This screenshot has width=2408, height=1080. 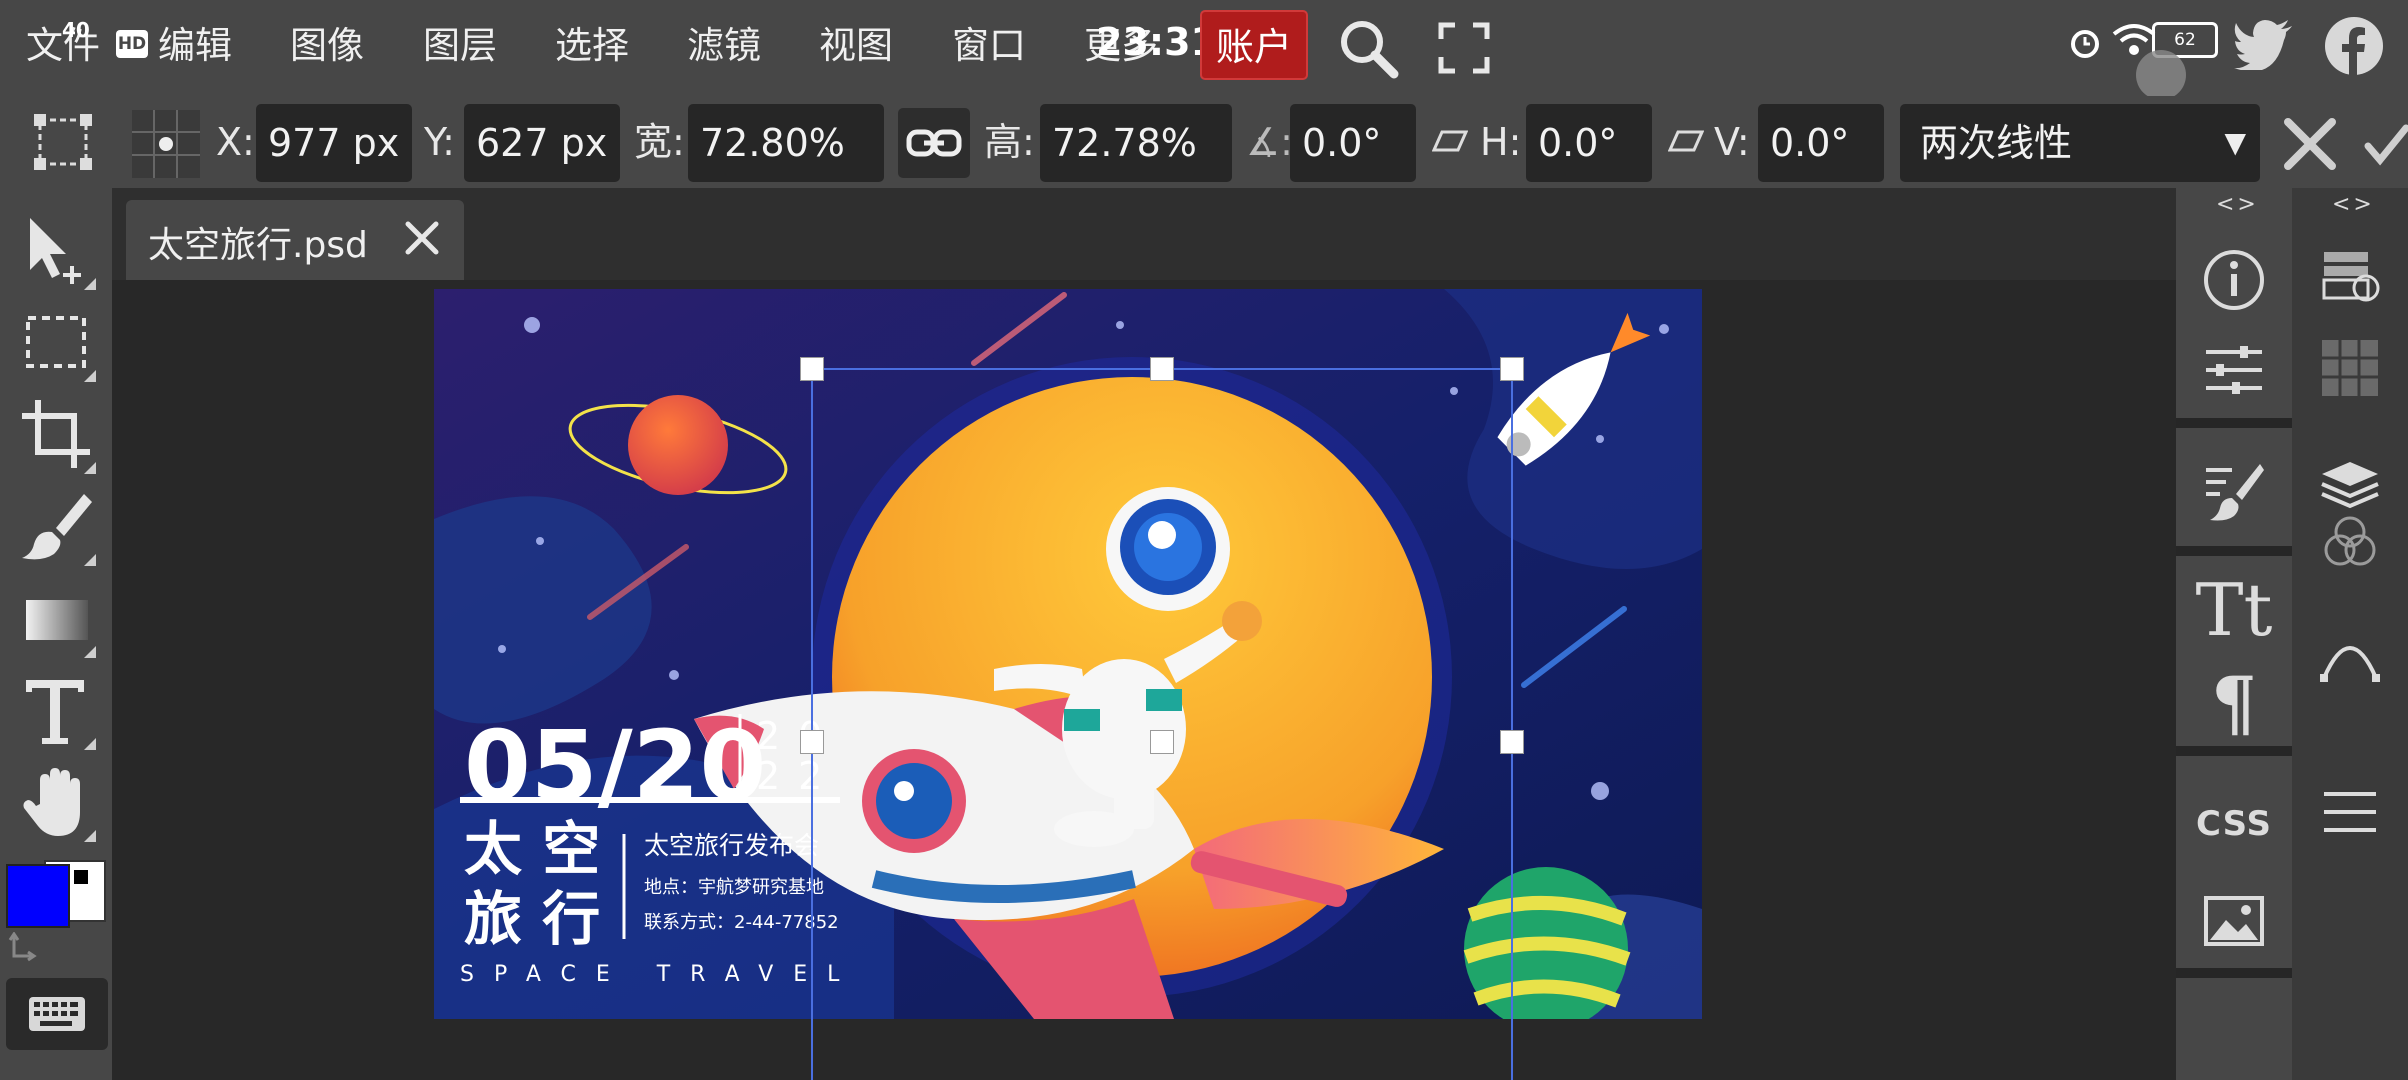 I want to click on keyboard-icon, so click(x=57, y=1014).